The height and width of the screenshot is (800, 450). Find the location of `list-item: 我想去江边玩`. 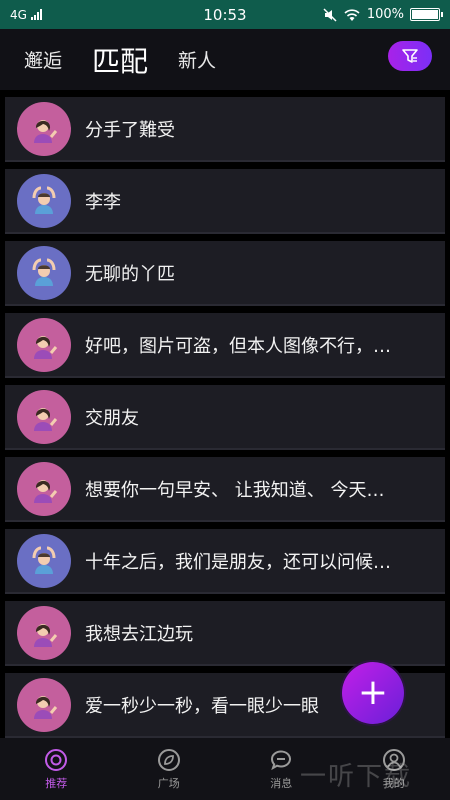

list-item: 我想去江边玩 is located at coordinates (225, 633).